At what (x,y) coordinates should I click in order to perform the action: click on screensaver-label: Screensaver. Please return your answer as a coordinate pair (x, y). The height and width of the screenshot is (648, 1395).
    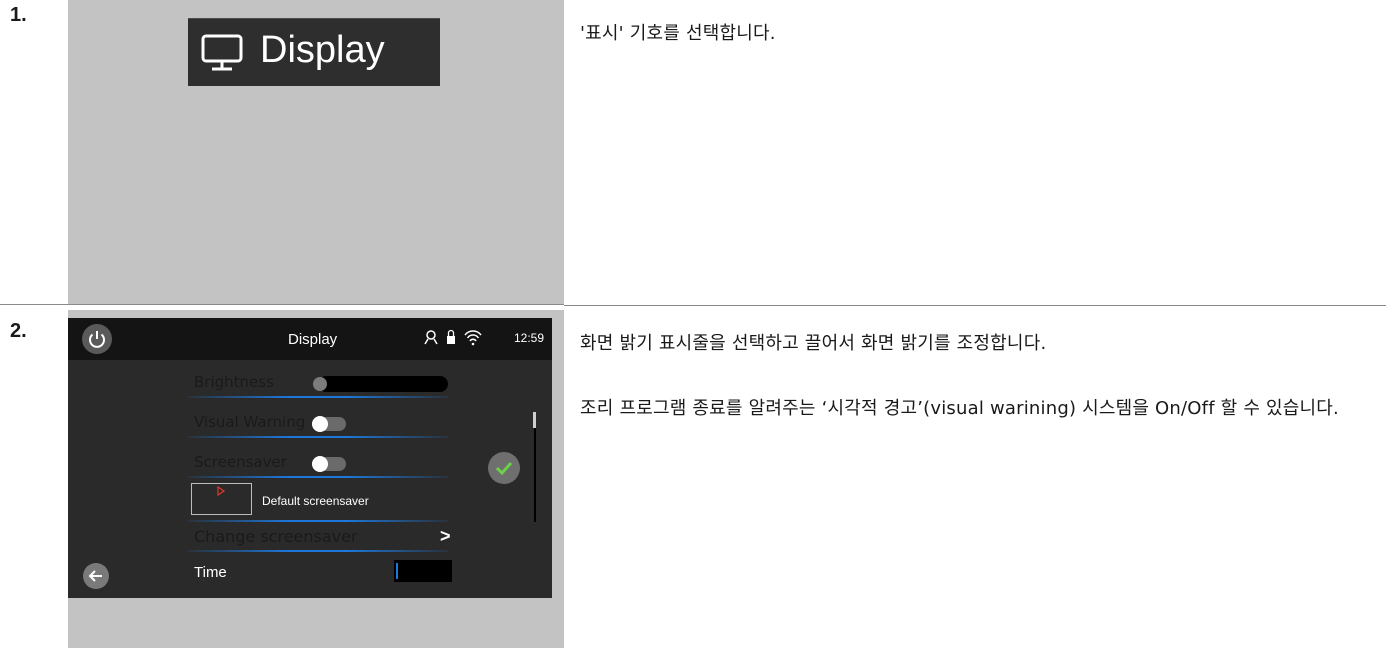
    Looking at the image, I should click on (240, 462).